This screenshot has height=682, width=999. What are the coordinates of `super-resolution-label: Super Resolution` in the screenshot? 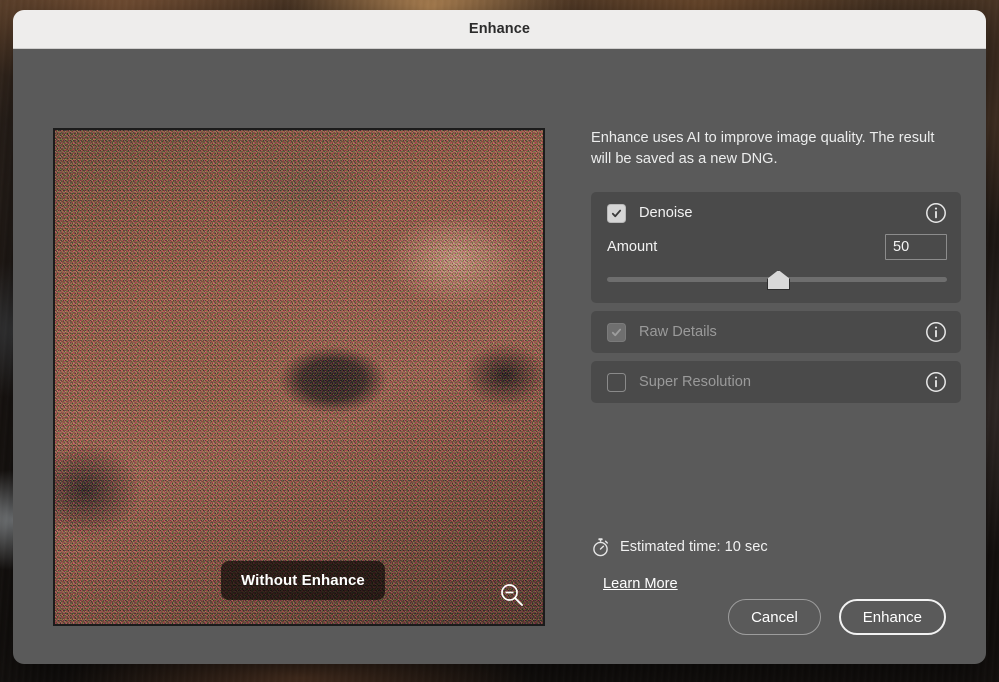 It's located at (695, 382).